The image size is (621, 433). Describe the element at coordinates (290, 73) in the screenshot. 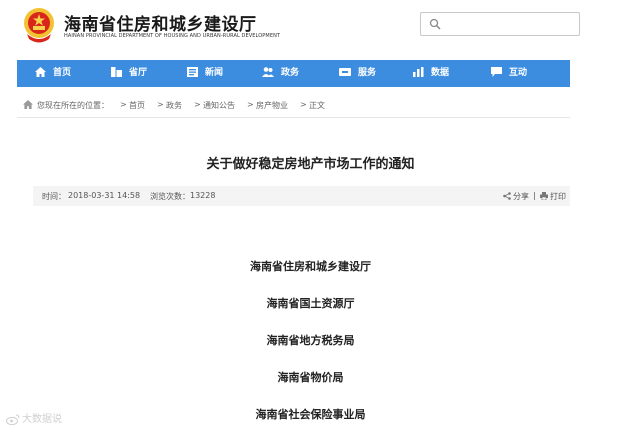

I see `nav-label: 政务` at that location.